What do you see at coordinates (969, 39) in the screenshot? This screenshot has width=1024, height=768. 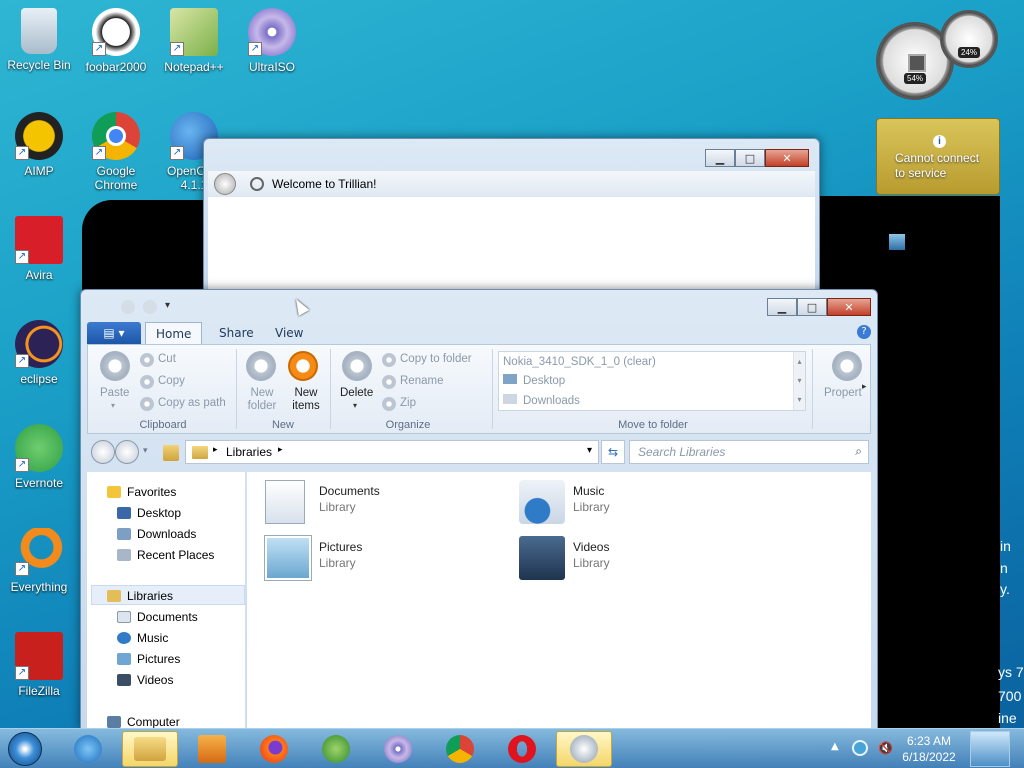 I see `memory-meter-gadget: 24%` at bounding box center [969, 39].